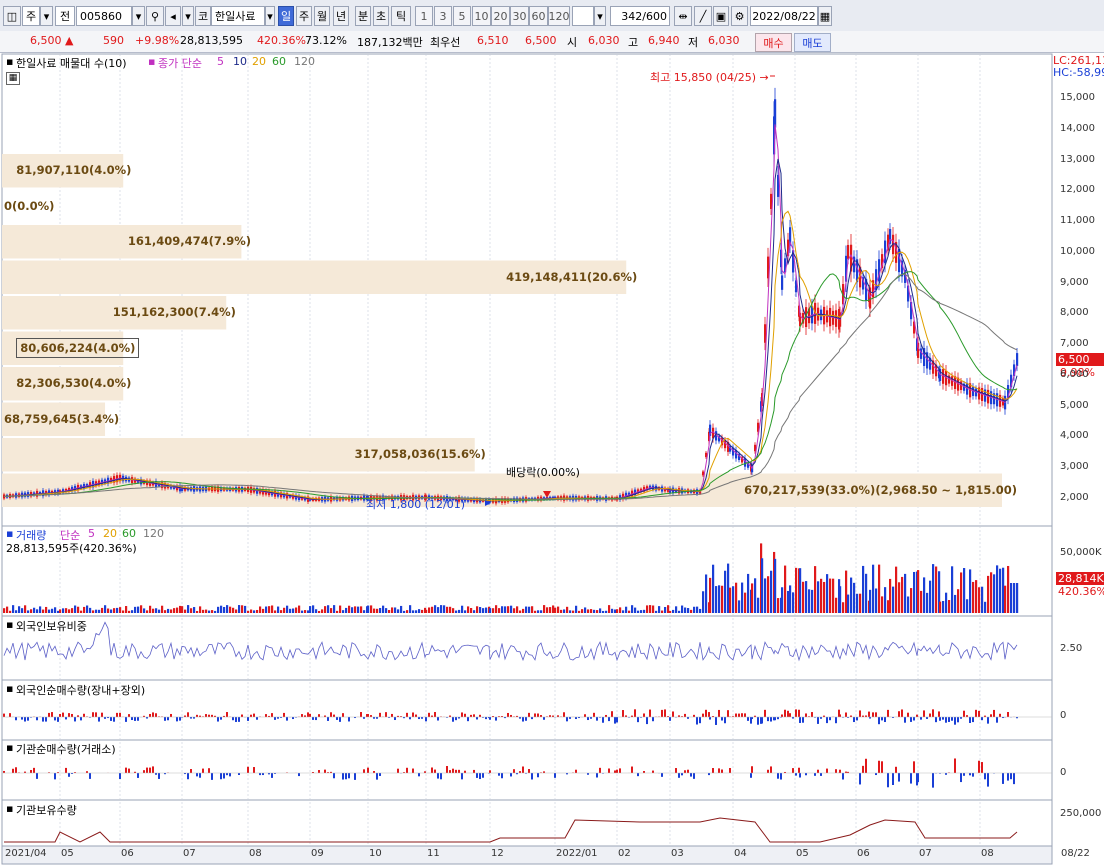 The height and width of the screenshot is (865, 1104). Describe the element at coordinates (1077, 128) in the screenshot. I see `price-axis-label: 14,000` at that location.